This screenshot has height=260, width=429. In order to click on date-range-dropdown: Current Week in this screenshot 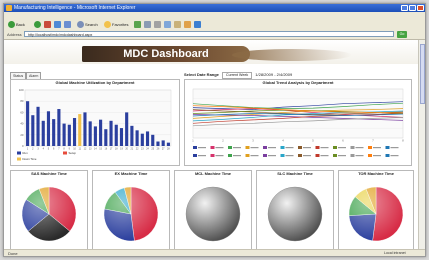, I will do `click(237, 75)`.